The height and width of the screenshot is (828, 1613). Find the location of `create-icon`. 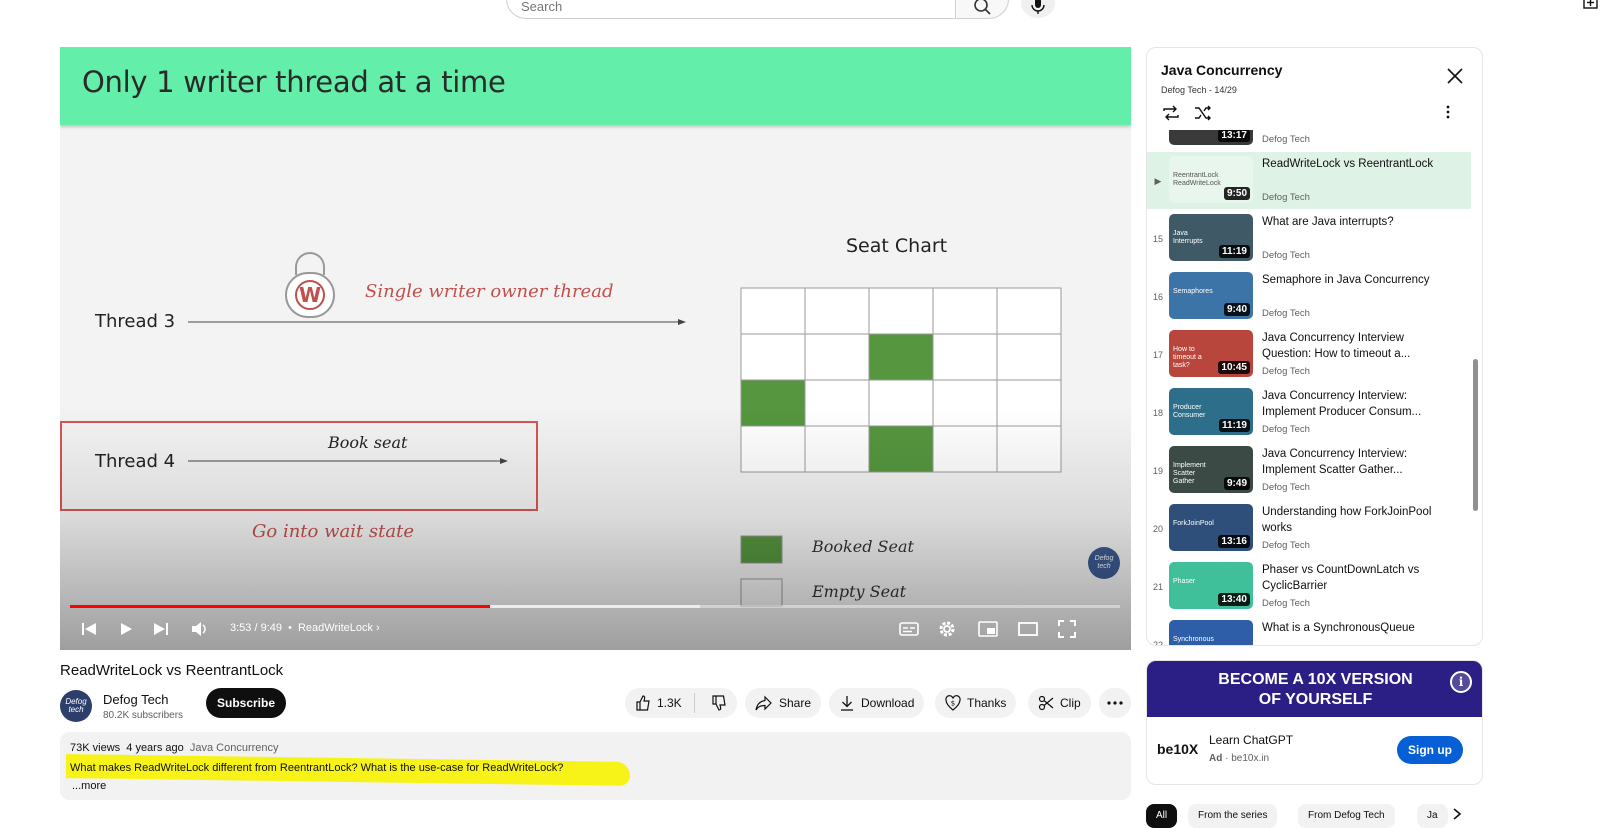

create-icon is located at coordinates (1593, 5).